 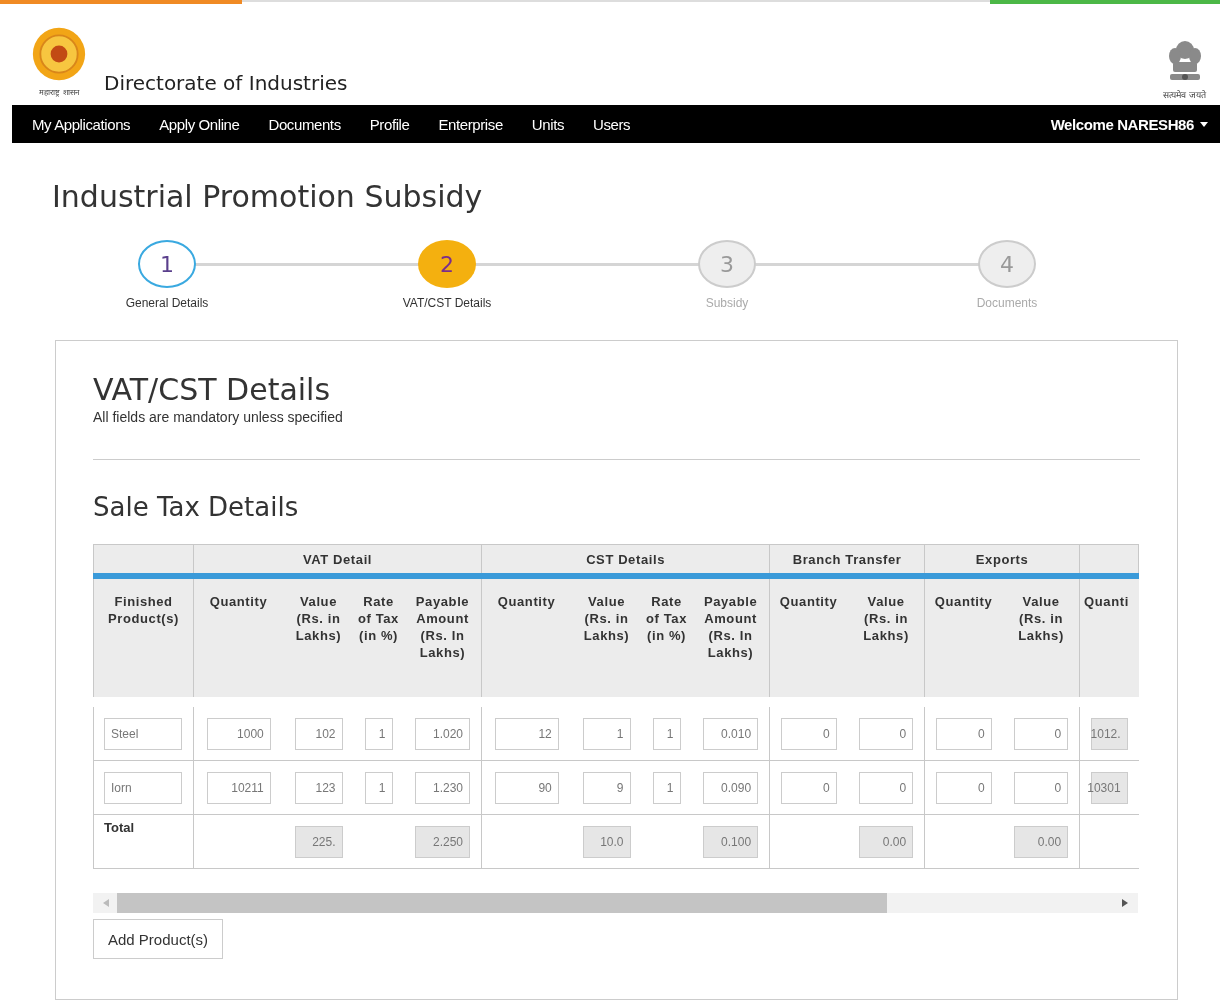 What do you see at coordinates (304, 124) in the screenshot?
I see `nav-link: Documents` at bounding box center [304, 124].